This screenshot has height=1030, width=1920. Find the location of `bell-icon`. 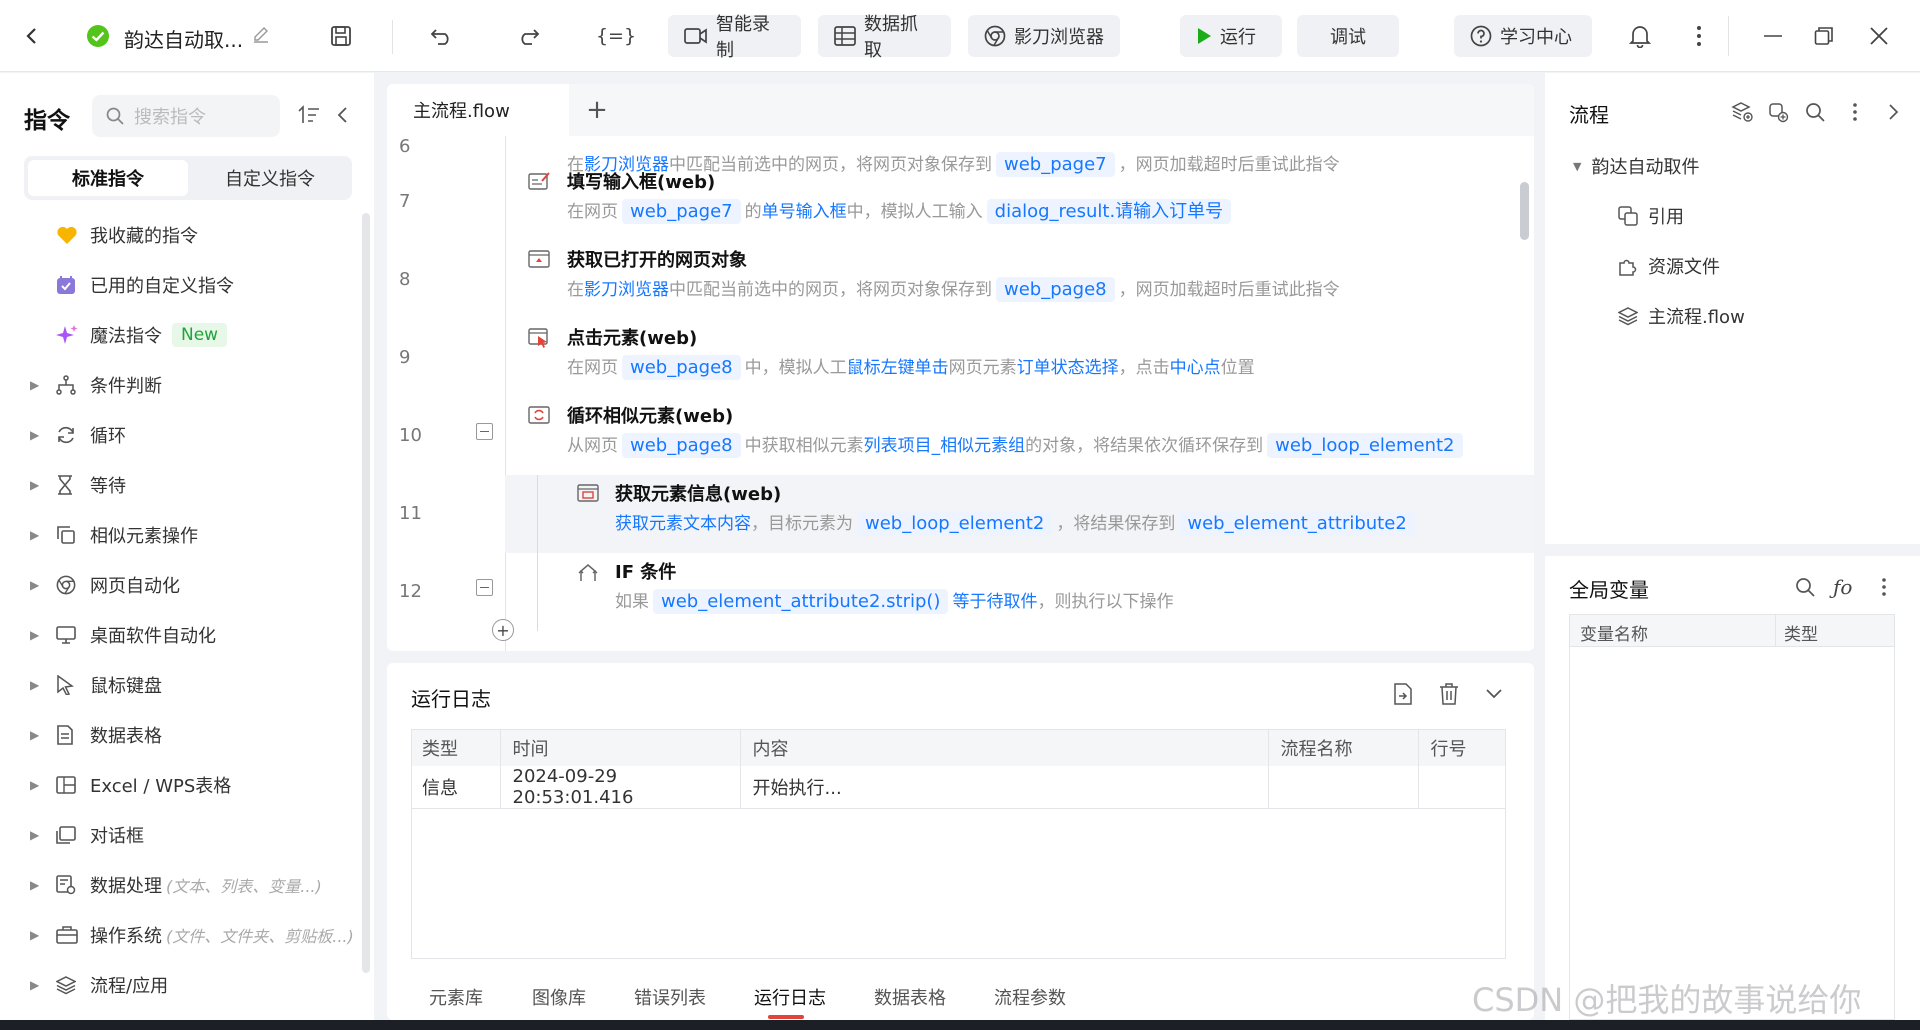

bell-icon is located at coordinates (1640, 36).